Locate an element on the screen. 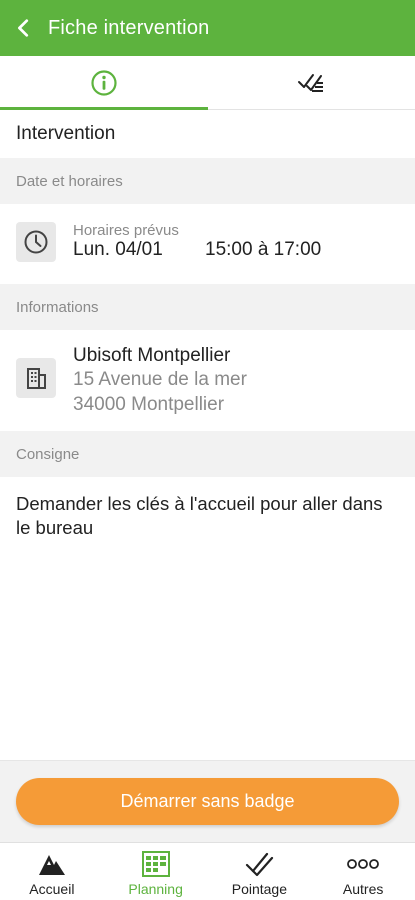 Image resolution: width=415 pixels, height=900 pixels. schedule-icon-box is located at coordinates (36, 242).